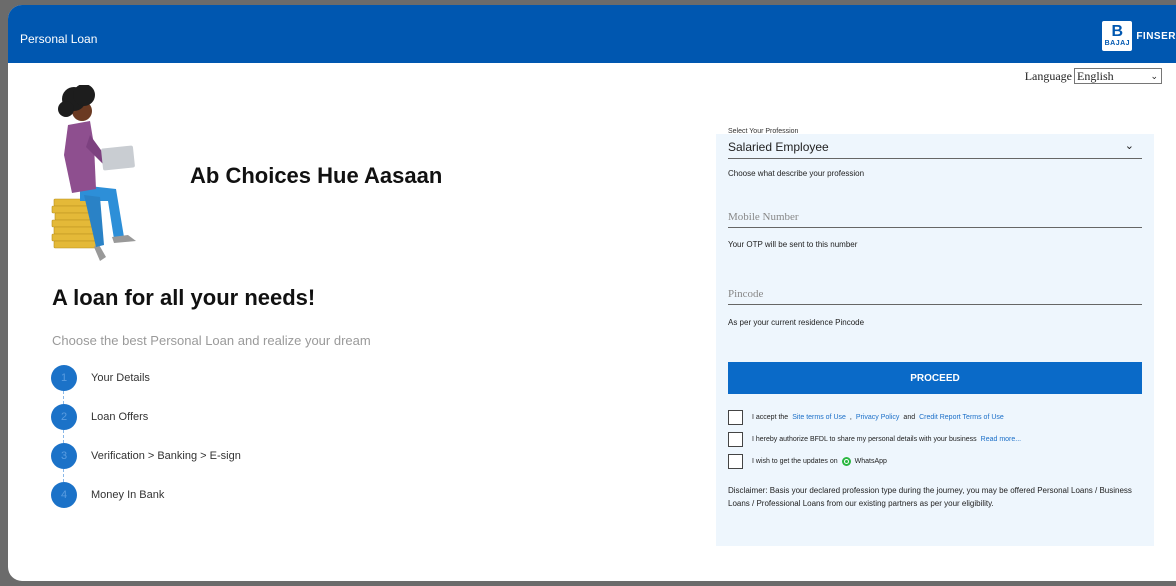  Describe the element at coordinates (793, 244) in the screenshot. I see `mobile-hint: Your OTP will be sent to this number` at that location.